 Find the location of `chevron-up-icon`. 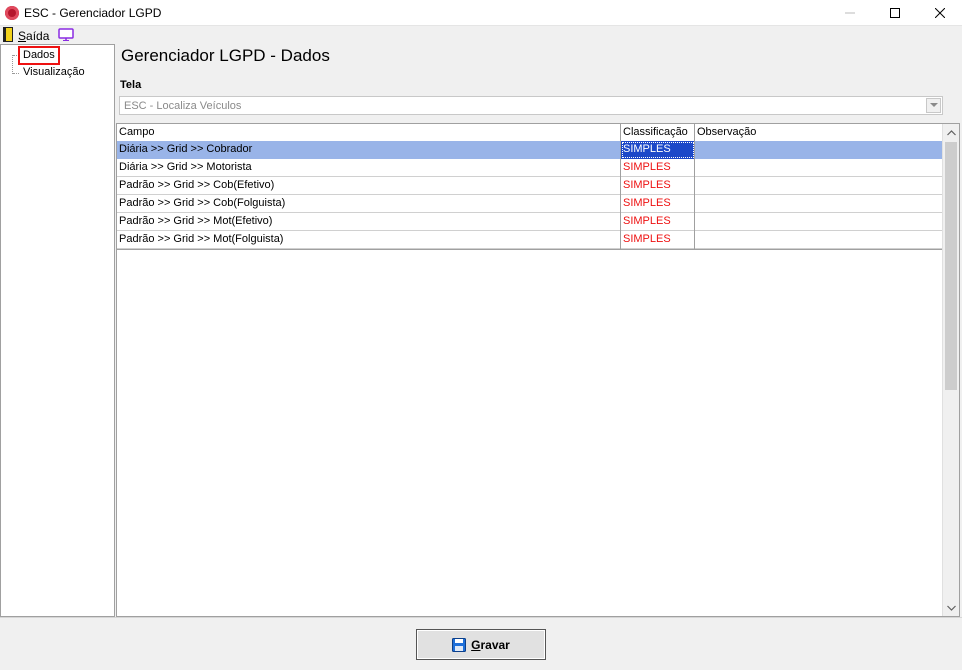

chevron-up-icon is located at coordinates (951, 132).